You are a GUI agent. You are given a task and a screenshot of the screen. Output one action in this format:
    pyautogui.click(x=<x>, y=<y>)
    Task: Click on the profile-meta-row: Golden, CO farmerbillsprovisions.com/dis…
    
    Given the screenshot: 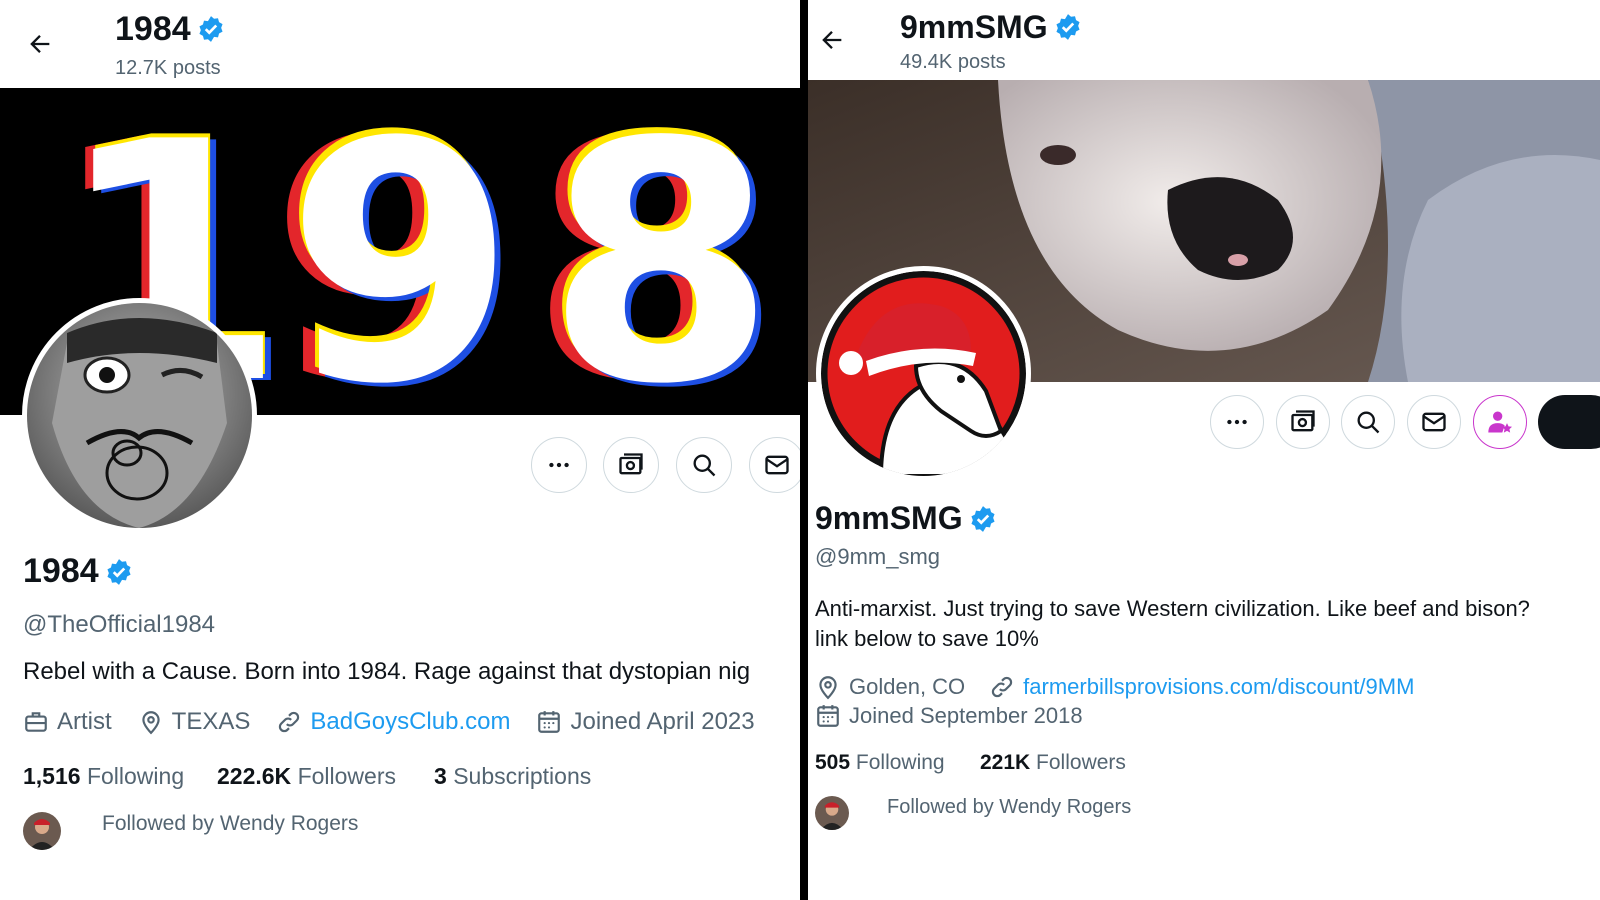 What is the action you would take?
    pyautogui.click(x=1114, y=687)
    